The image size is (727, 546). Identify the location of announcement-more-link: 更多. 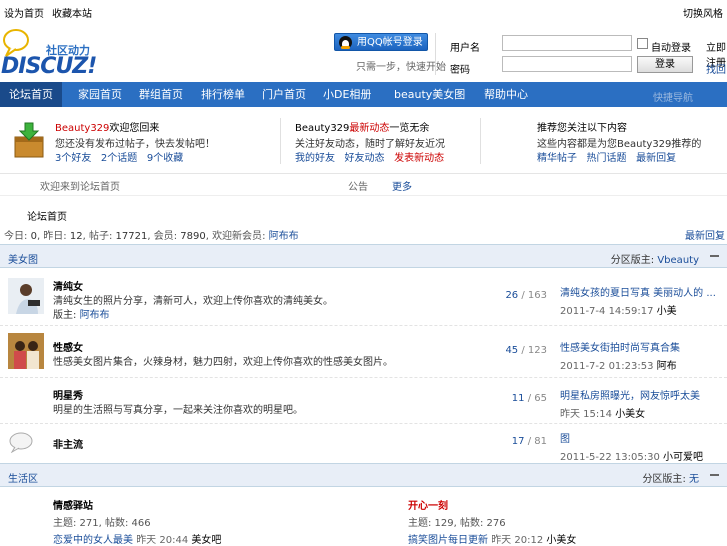
(402, 185).